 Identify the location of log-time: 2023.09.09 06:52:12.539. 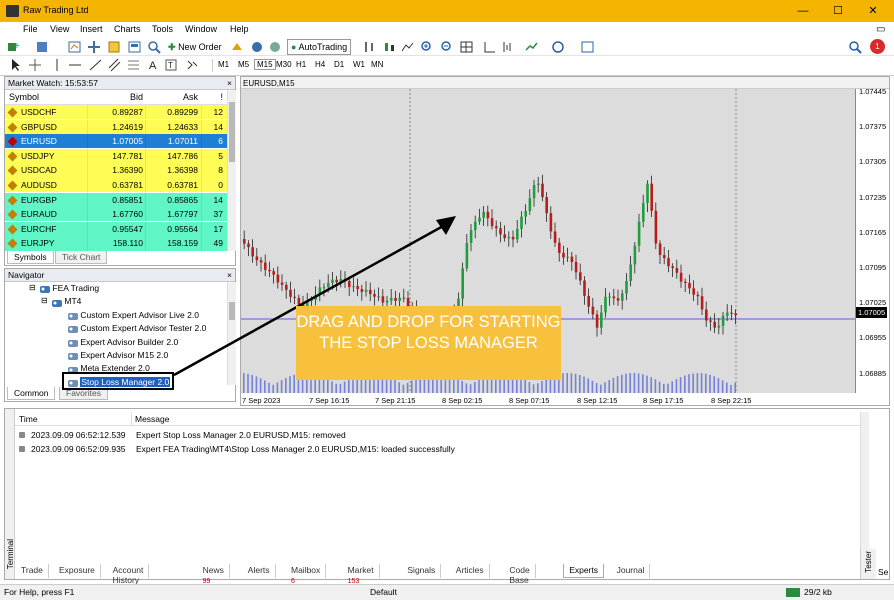
(78, 435).